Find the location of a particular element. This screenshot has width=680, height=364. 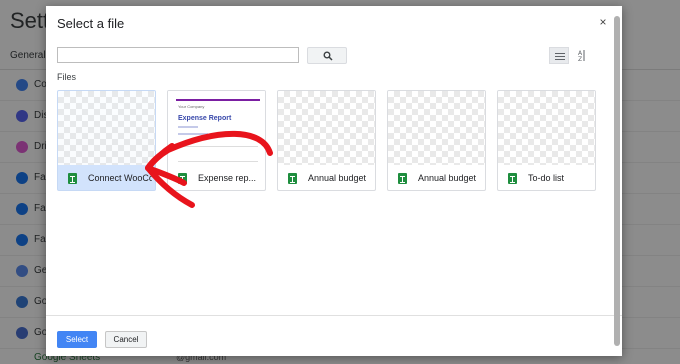

file-card: To-do list is located at coordinates (546, 140).